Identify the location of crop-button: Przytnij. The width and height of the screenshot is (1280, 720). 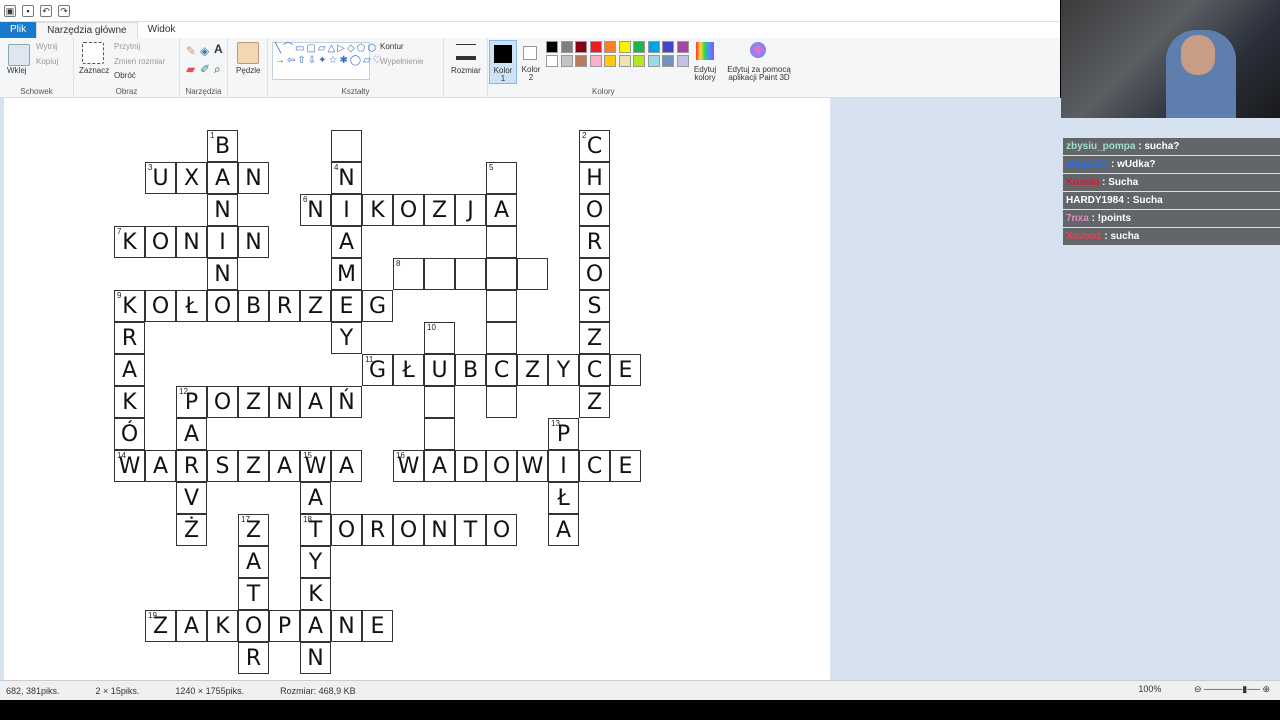
(127, 46).